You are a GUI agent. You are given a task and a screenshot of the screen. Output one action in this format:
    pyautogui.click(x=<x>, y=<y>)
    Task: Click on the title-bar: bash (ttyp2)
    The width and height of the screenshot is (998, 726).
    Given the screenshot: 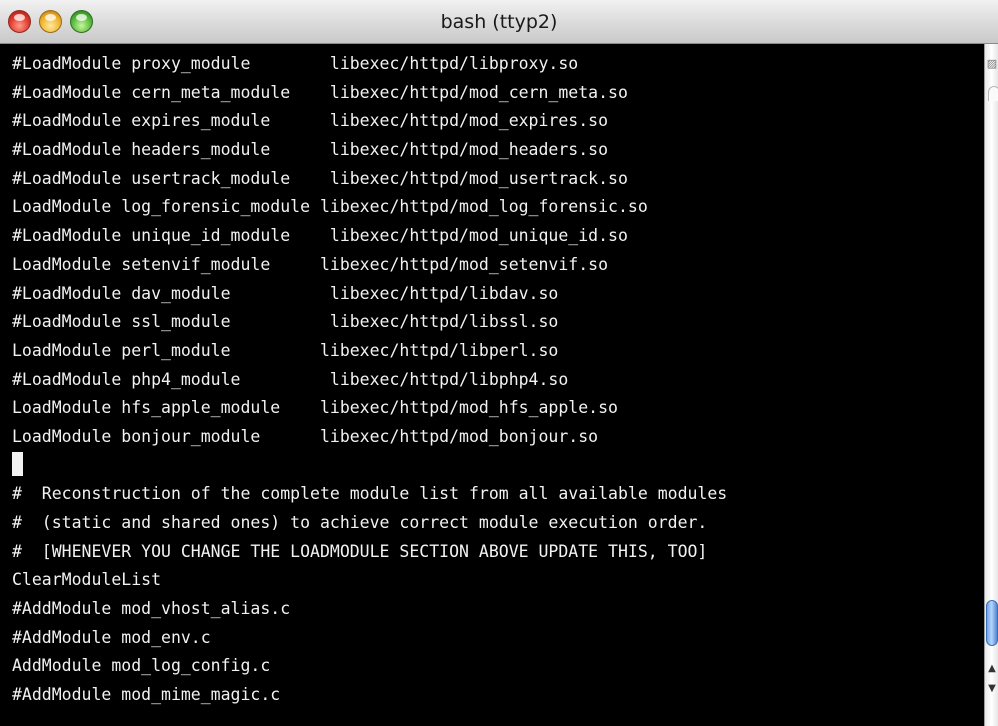 What is the action you would take?
    pyautogui.click(x=499, y=22)
    